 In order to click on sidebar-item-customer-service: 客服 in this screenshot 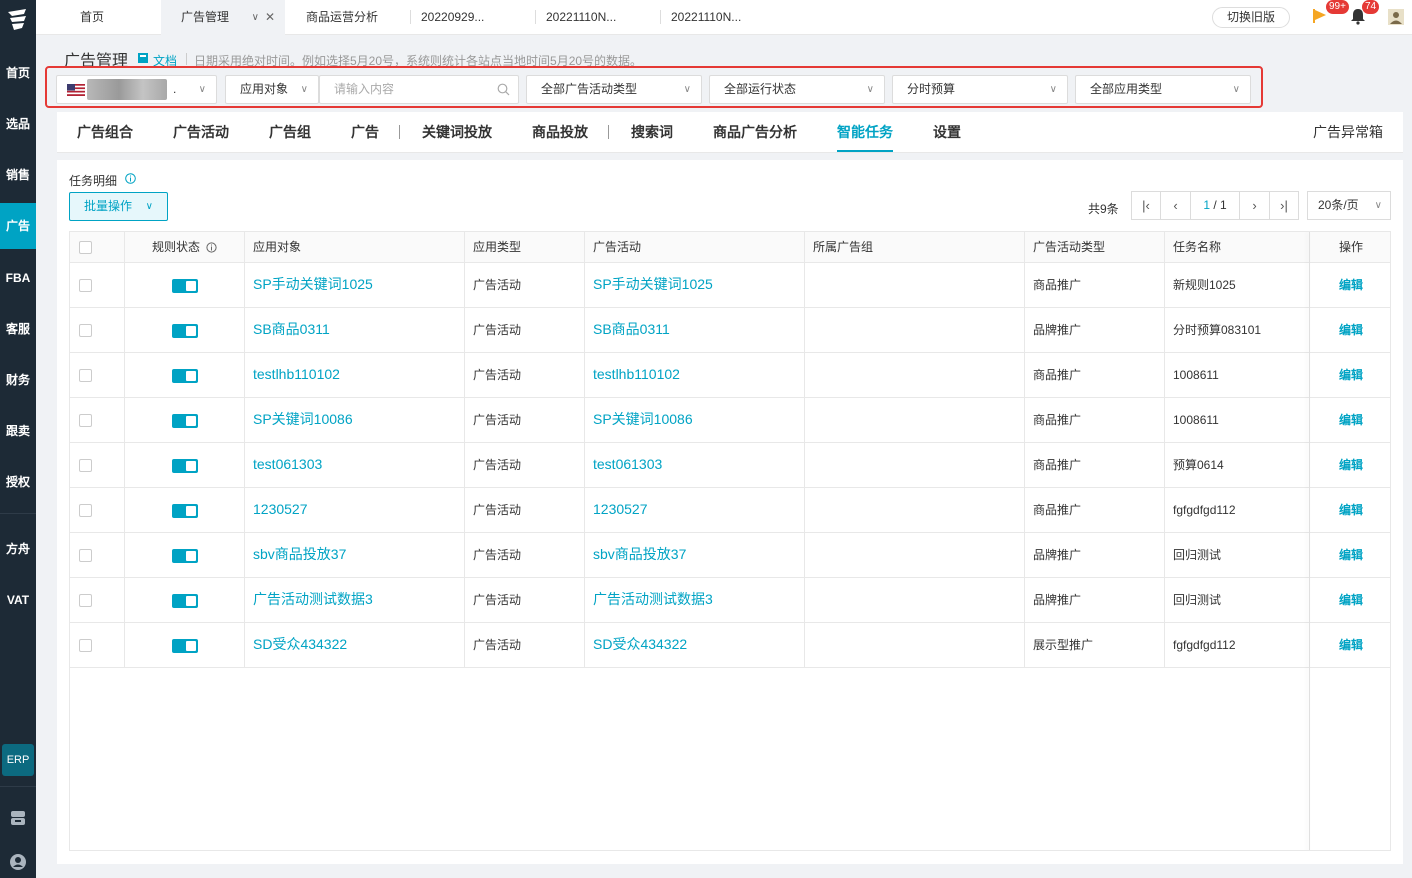, I will do `click(18, 329)`.